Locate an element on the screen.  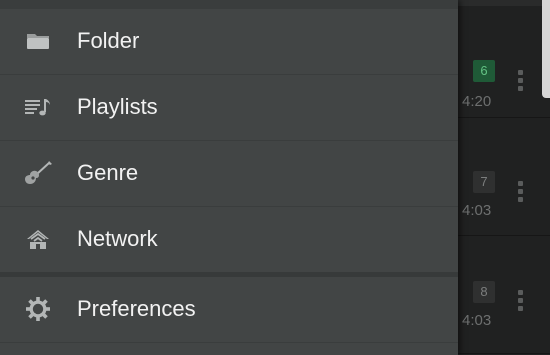
drawer-item-label: Playlists is located at coordinates (117, 106).